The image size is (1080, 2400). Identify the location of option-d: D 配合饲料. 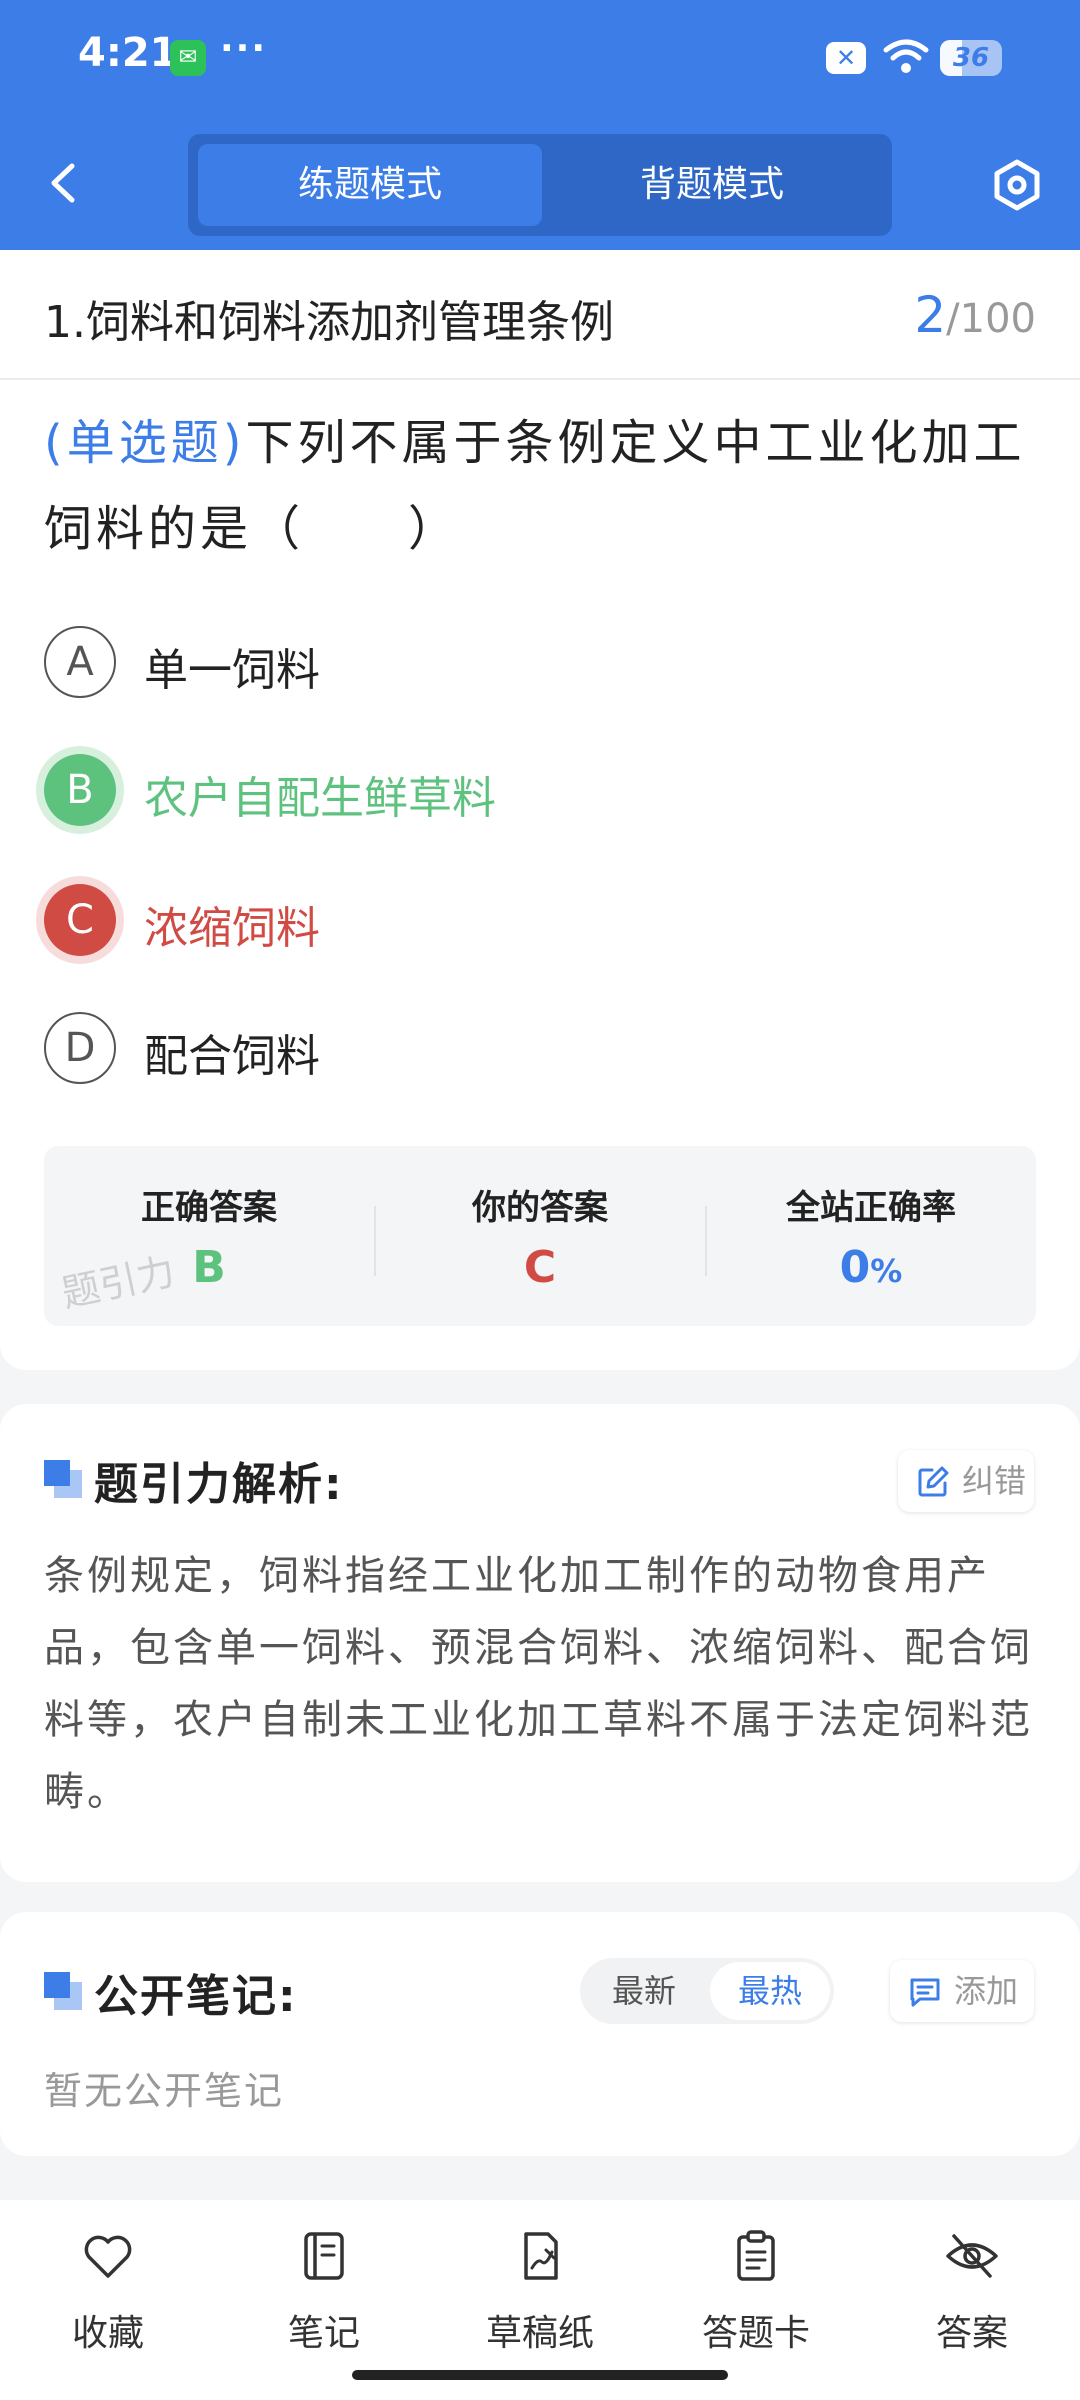
(544, 1047).